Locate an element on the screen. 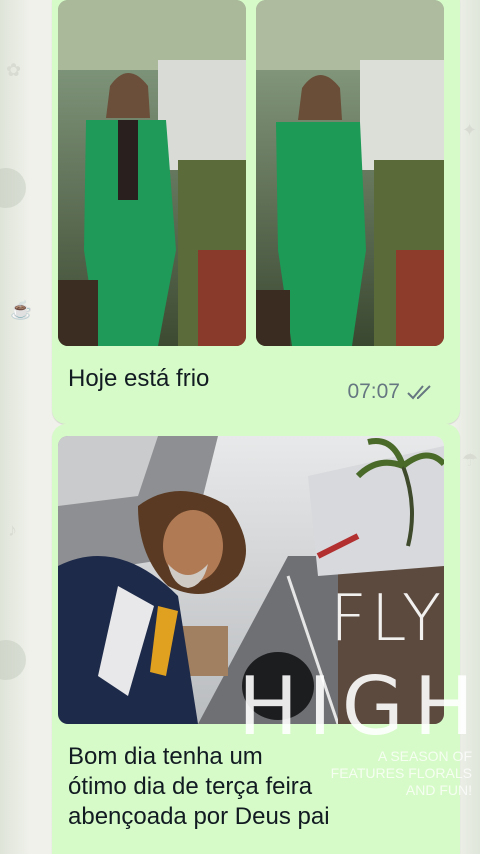 This screenshot has width=480, height=854. wallpaper-doodle: ☂ is located at coordinates (470, 460).